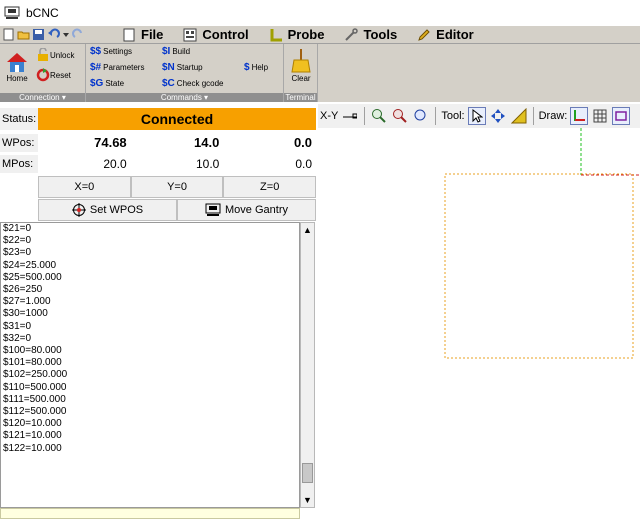 This screenshot has height=519, width=640. What do you see at coordinates (78, 210) in the screenshot?
I see `crosshair-icon` at bounding box center [78, 210].